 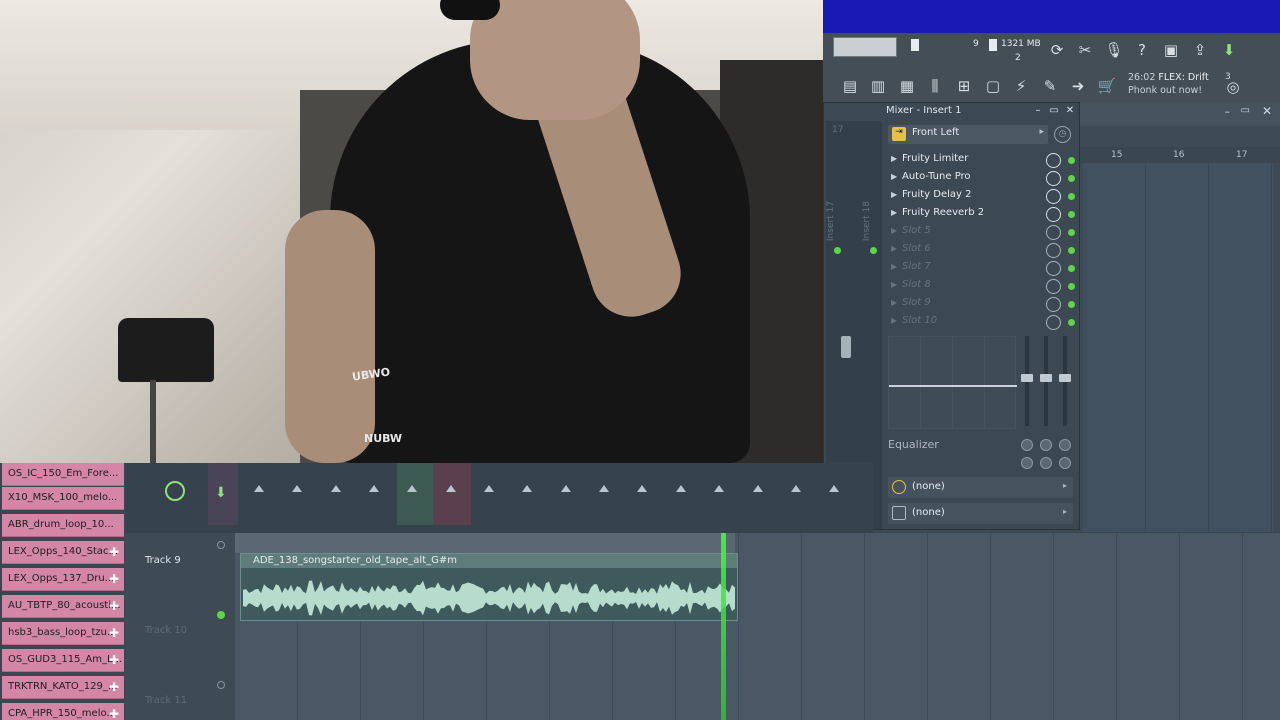 I want to click on mixer-close-icon: ✕, so click(x=1070, y=111).